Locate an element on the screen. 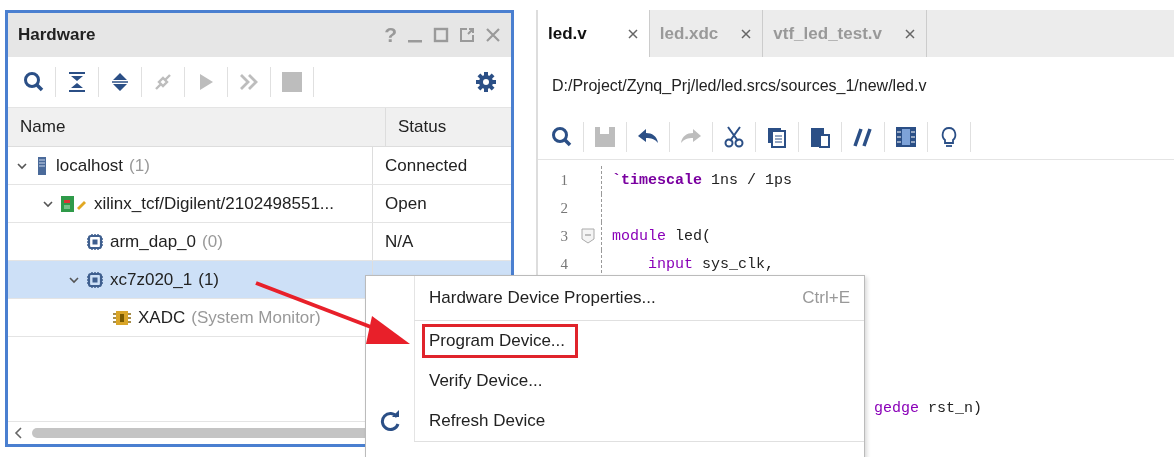  paste-icon is located at coordinates (820, 137).